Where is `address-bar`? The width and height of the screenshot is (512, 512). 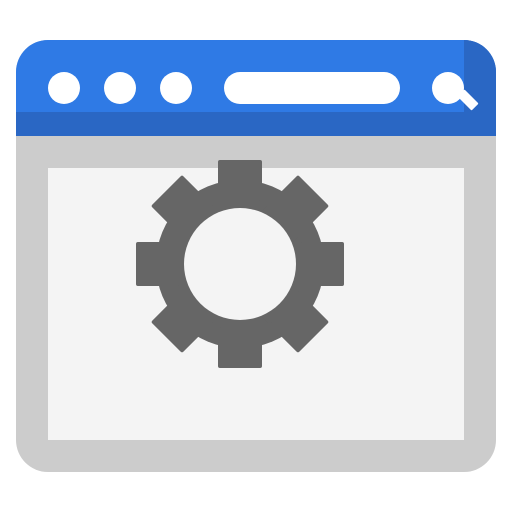
address-bar is located at coordinates (312, 88).